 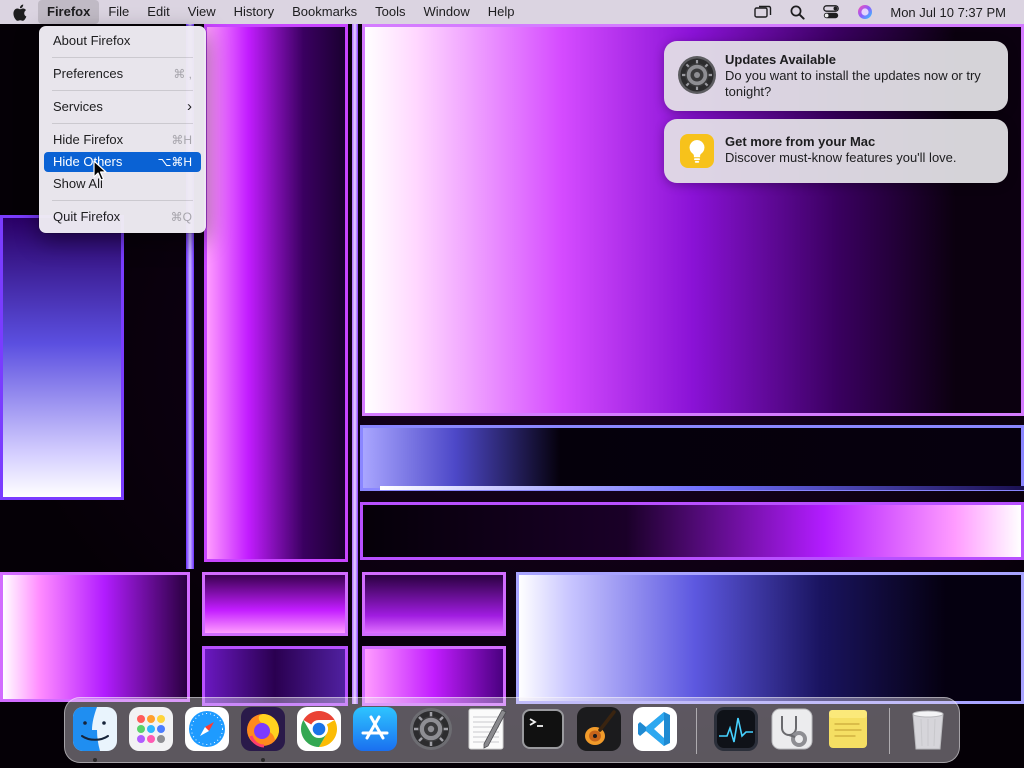 What do you see at coordinates (501, 12) in the screenshot?
I see `menu-help: Help` at bounding box center [501, 12].